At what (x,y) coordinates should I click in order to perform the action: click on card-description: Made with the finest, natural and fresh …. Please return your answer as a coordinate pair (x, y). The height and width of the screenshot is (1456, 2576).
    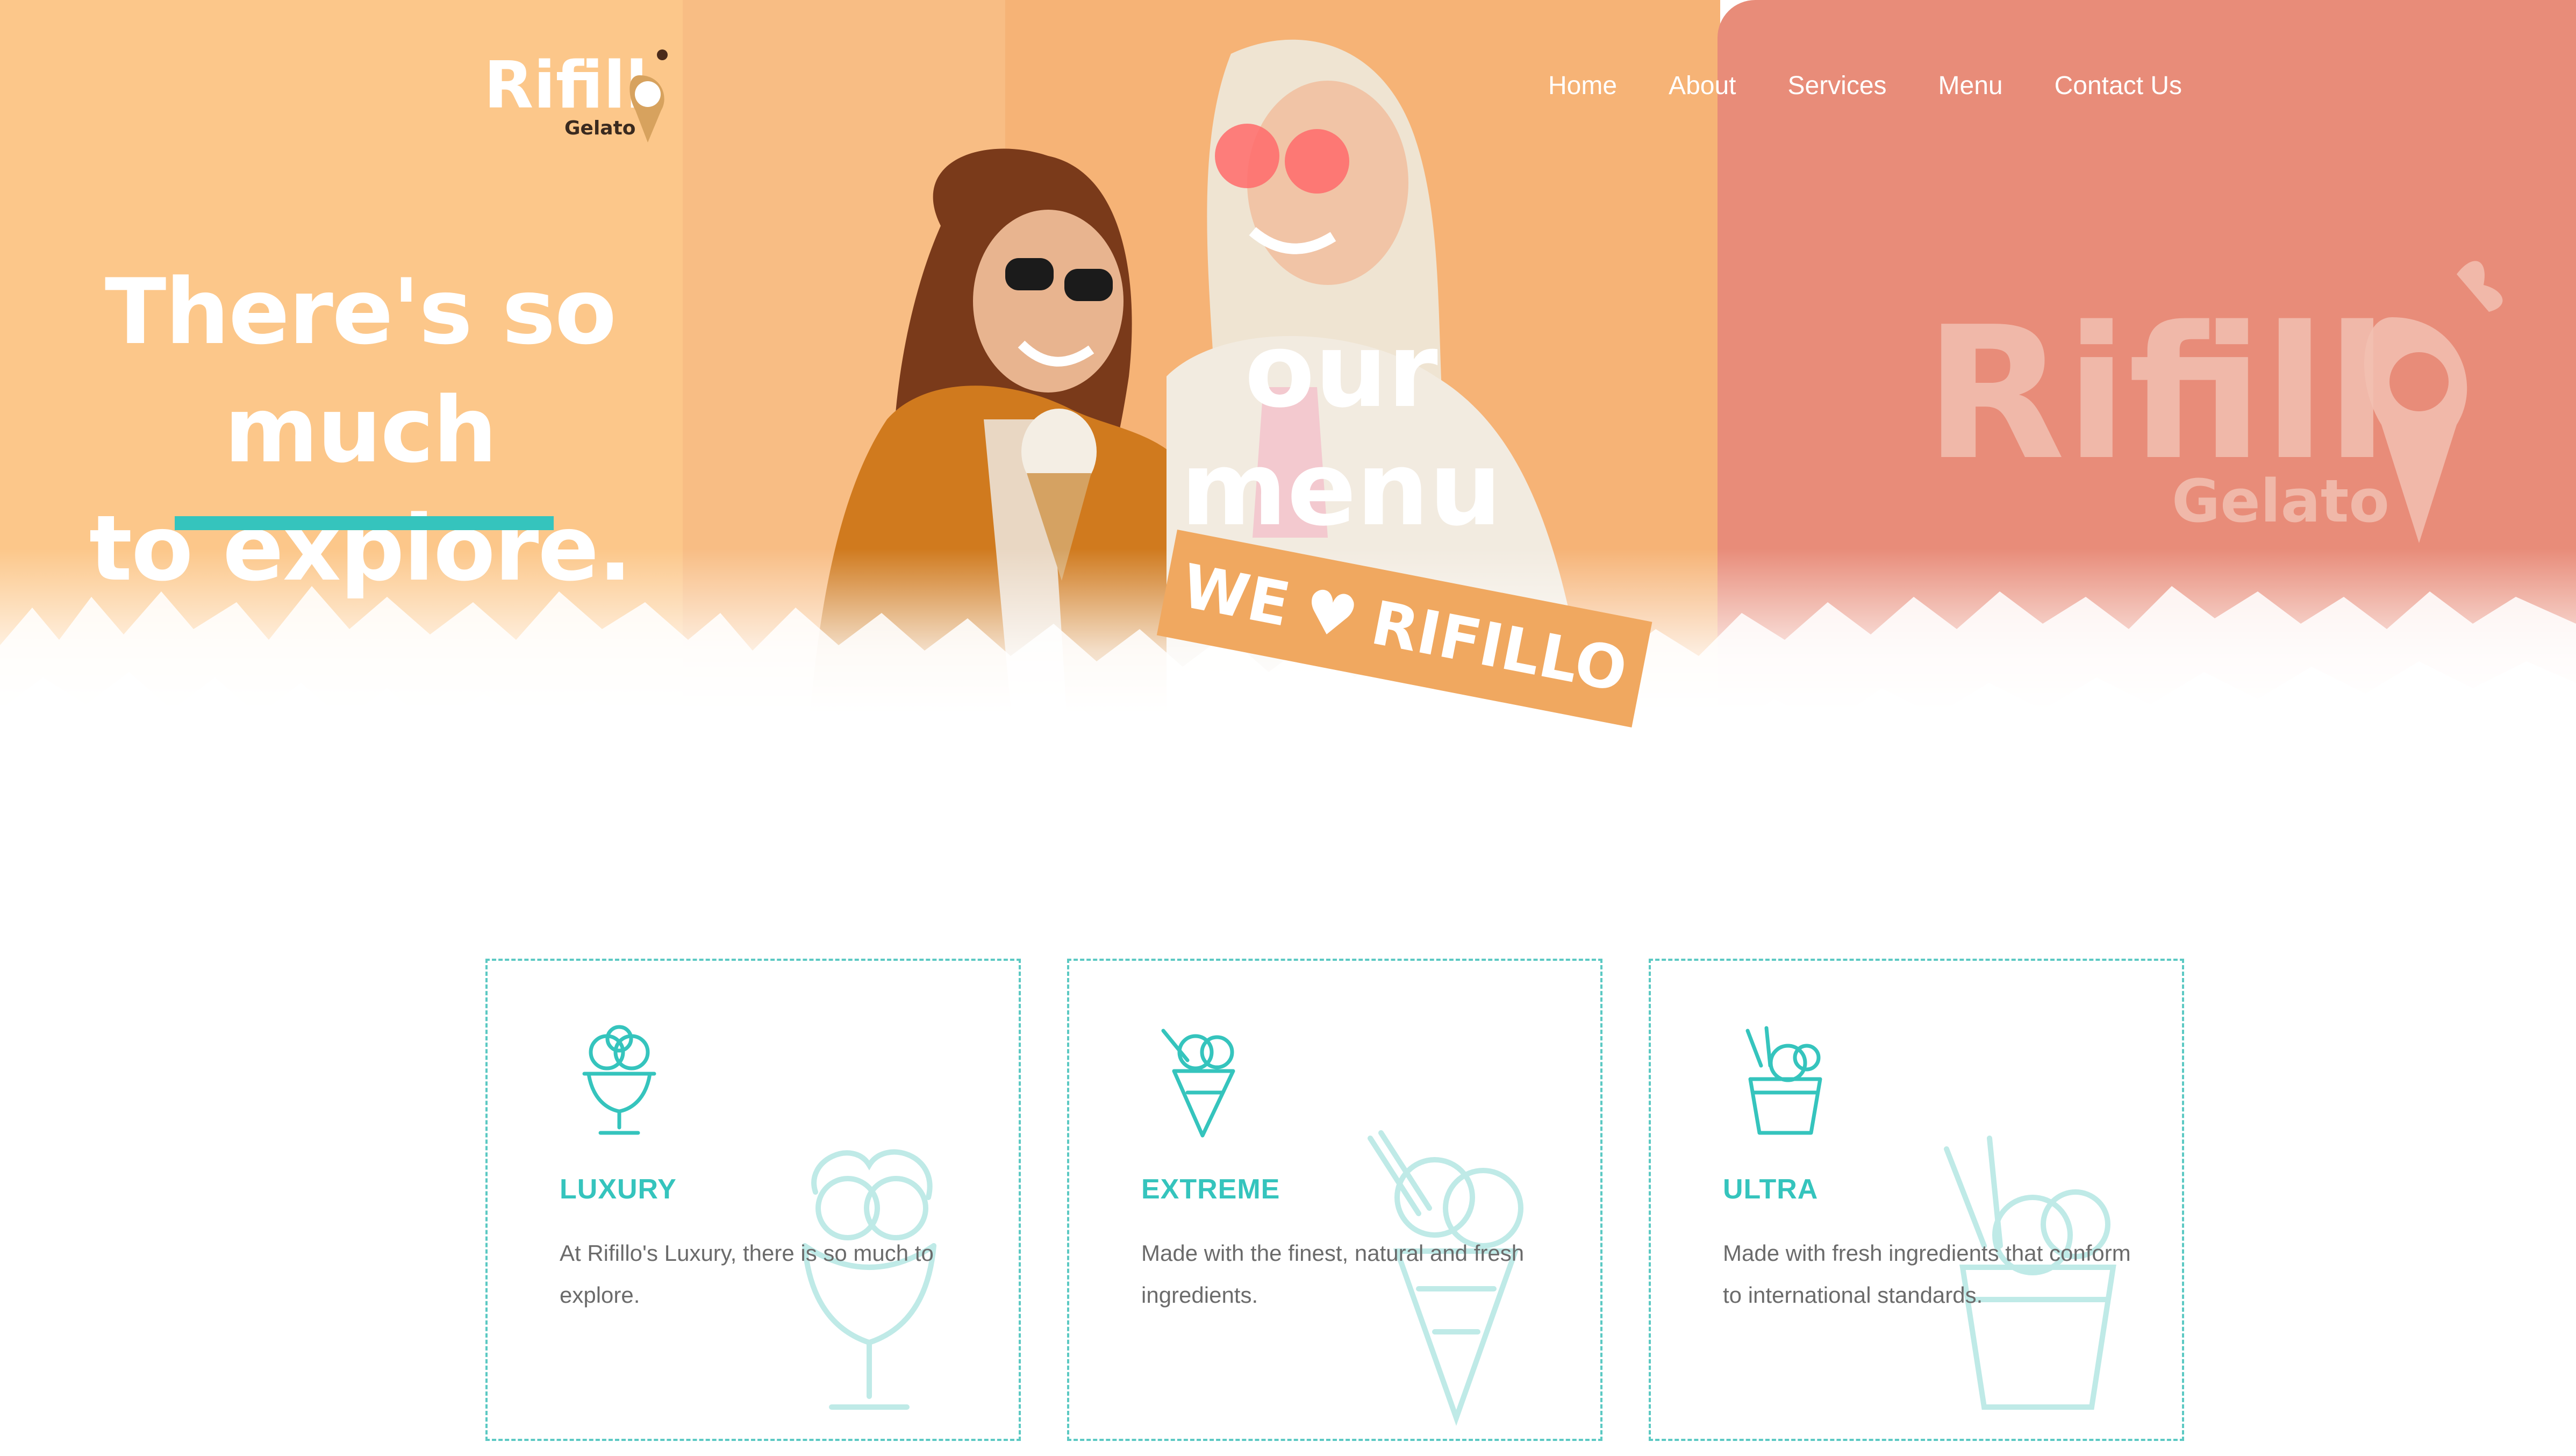
    Looking at the image, I should click on (1333, 1274).